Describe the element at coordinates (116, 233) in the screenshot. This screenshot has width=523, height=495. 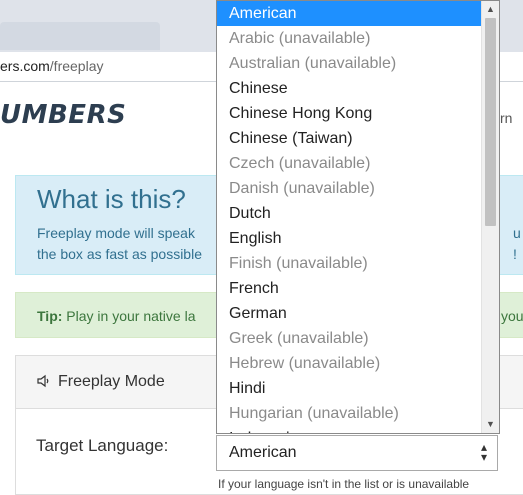
I see `info-text-line-1: Freeplay mode will speak` at that location.